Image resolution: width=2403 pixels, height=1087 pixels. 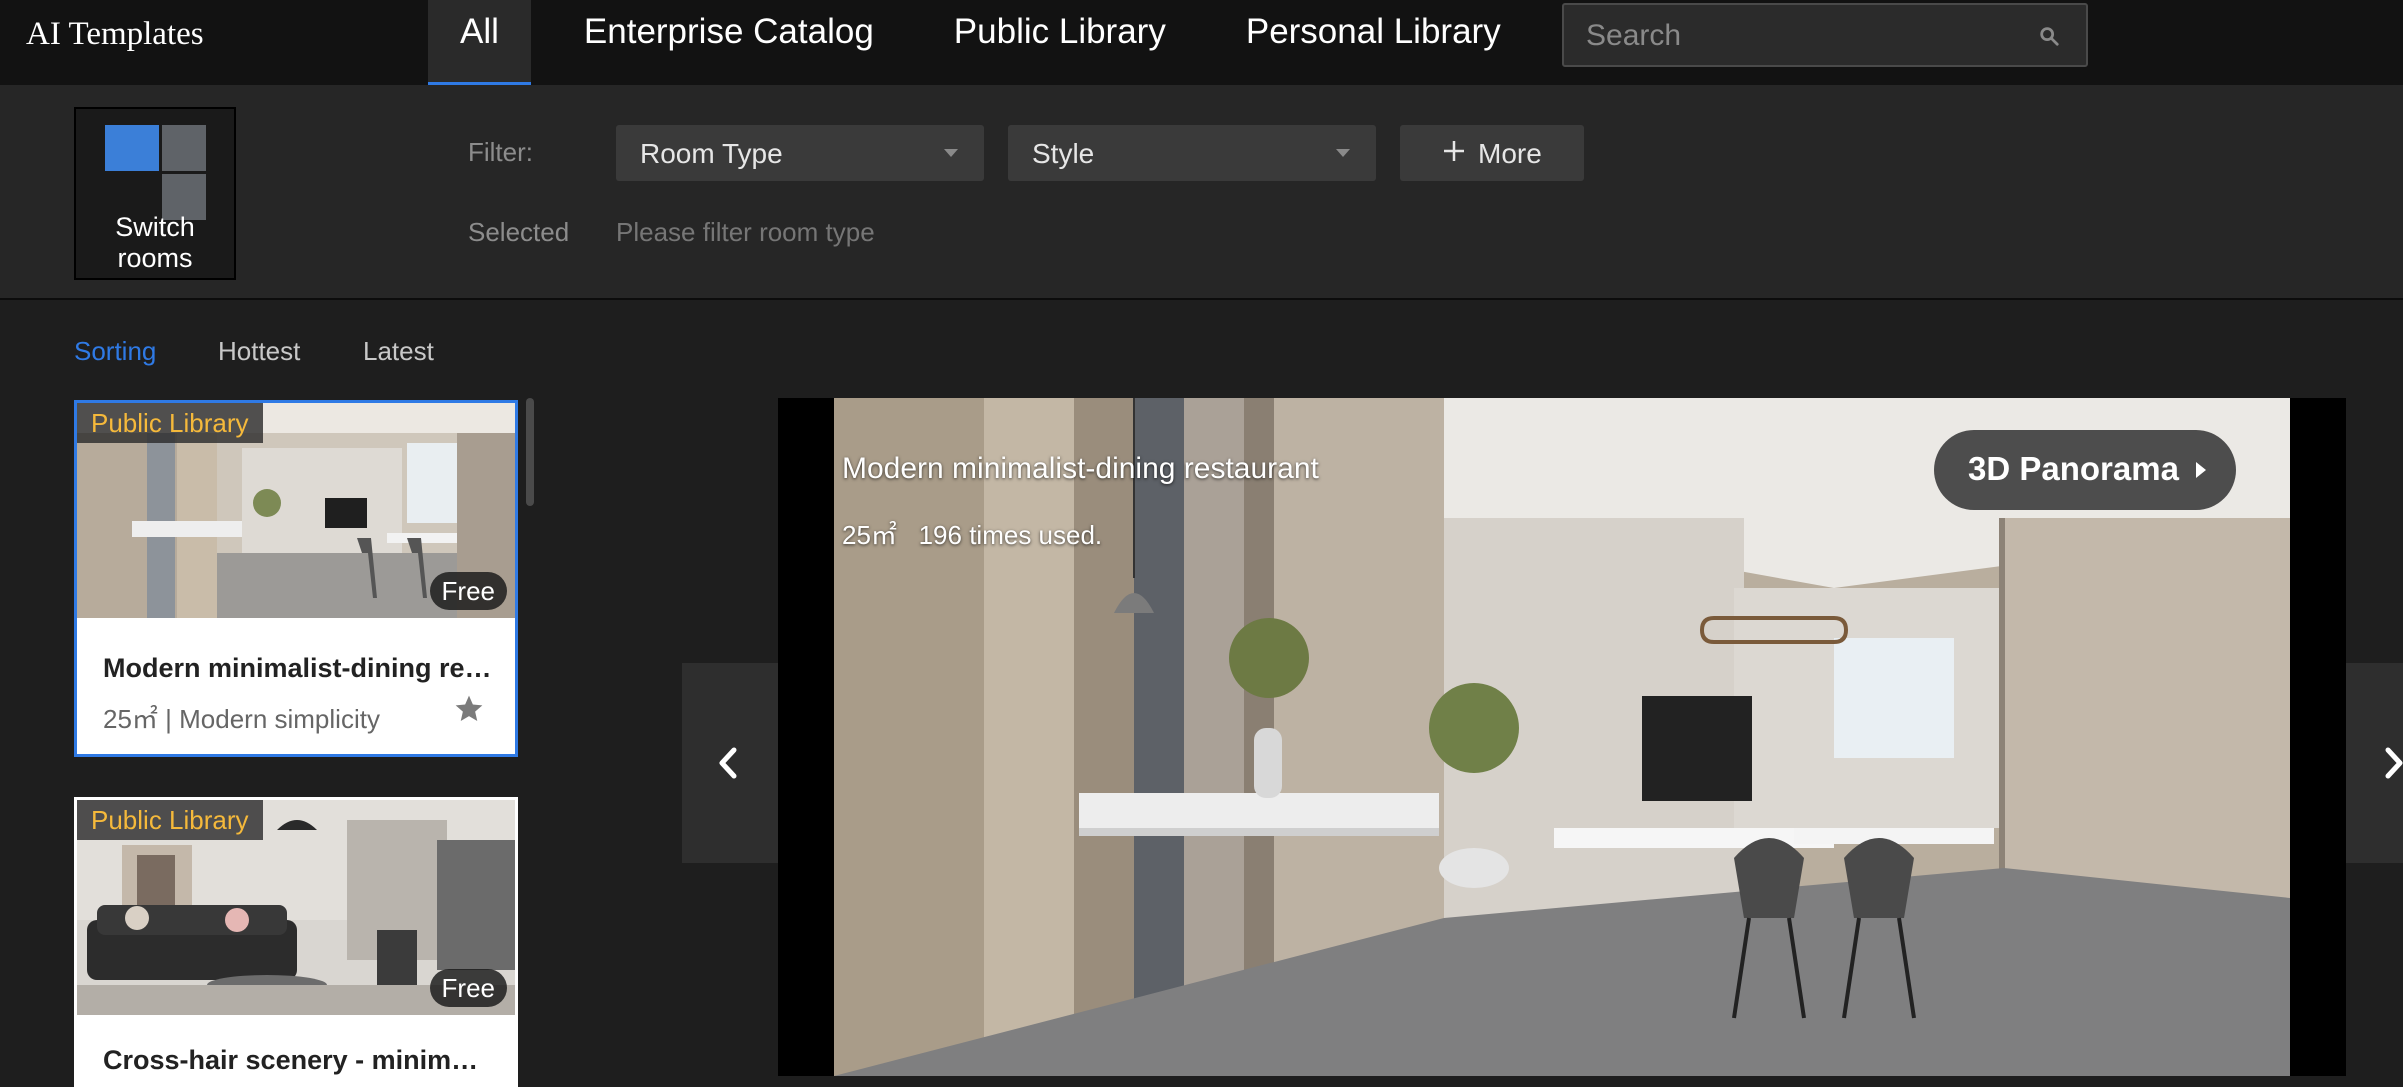 What do you see at coordinates (132, 148) in the screenshot?
I see `room-grid-icon` at bounding box center [132, 148].